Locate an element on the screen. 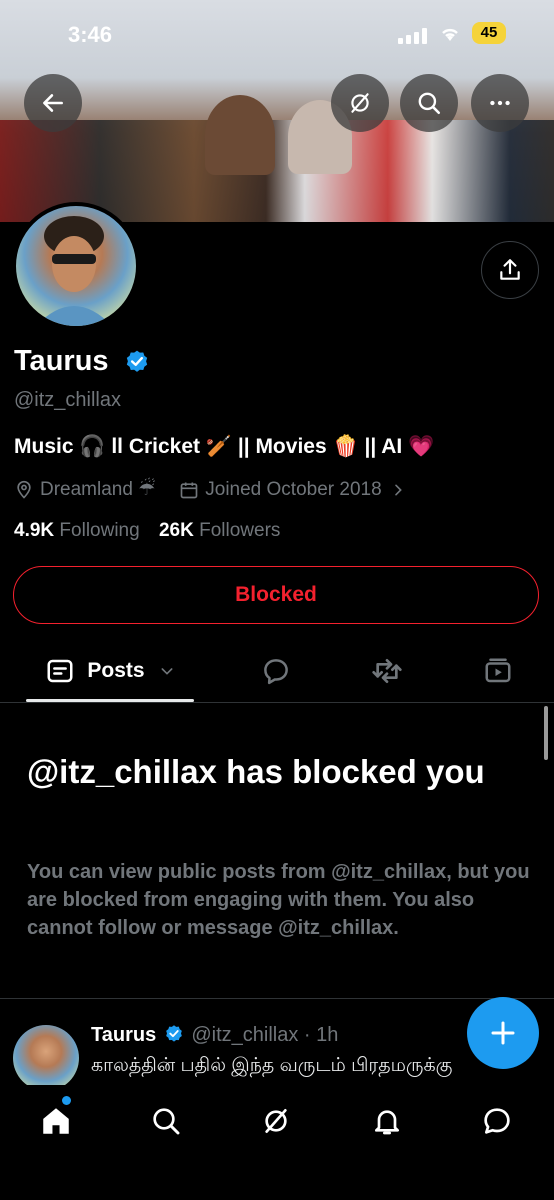 The width and height of the screenshot is (554, 1200). post-author-name: Taurus is located at coordinates (123, 1035).